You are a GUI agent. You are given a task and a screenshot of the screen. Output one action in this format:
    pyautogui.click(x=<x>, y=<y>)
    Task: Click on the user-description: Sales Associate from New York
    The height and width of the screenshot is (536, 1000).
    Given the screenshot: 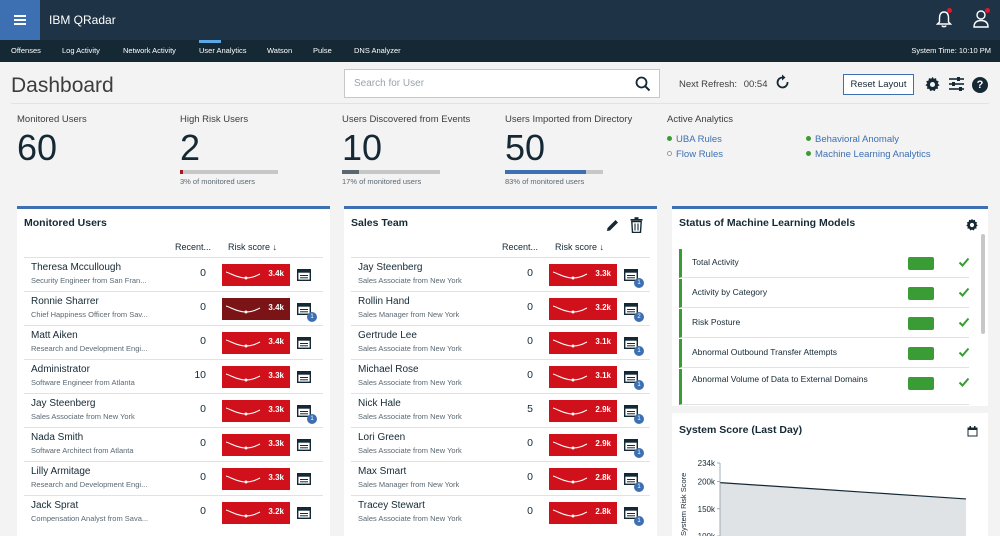 What is the action you would take?
    pyautogui.click(x=83, y=416)
    